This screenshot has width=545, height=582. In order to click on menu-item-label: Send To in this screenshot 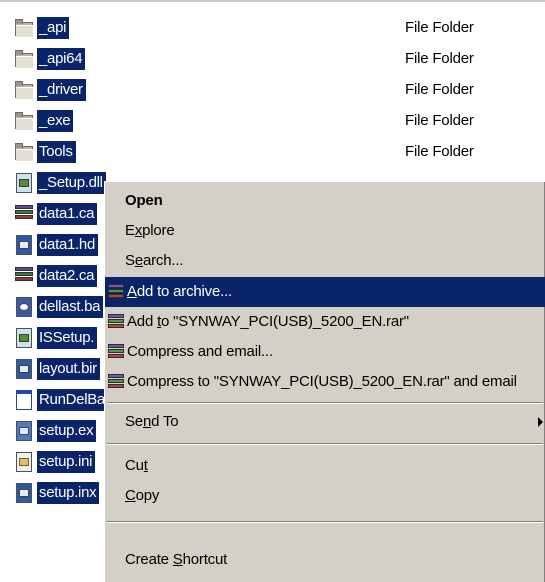, I will do `click(152, 421)`.